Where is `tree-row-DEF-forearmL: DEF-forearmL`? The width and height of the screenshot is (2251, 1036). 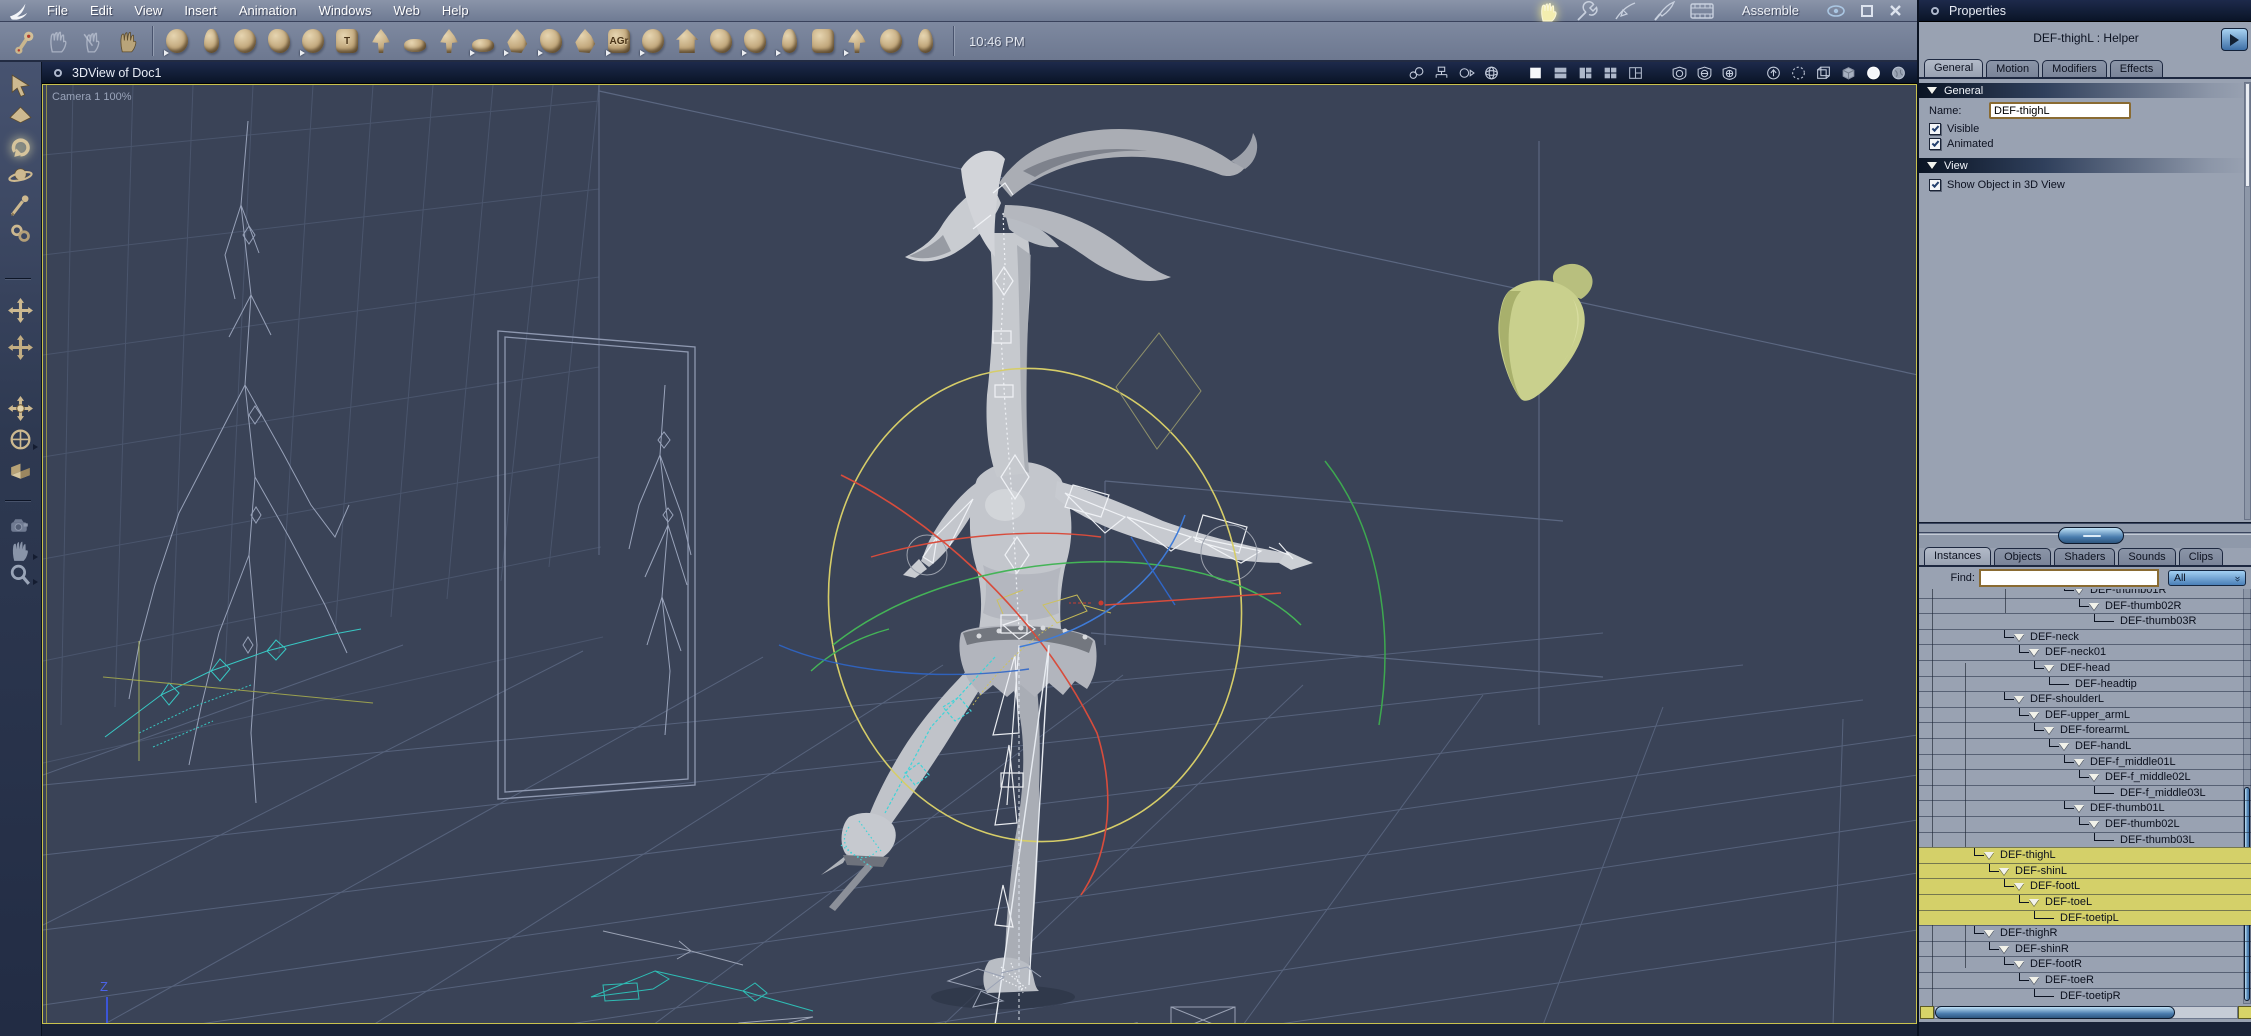 tree-row-DEF-forearmL: DEF-forearmL is located at coordinates (2085, 730).